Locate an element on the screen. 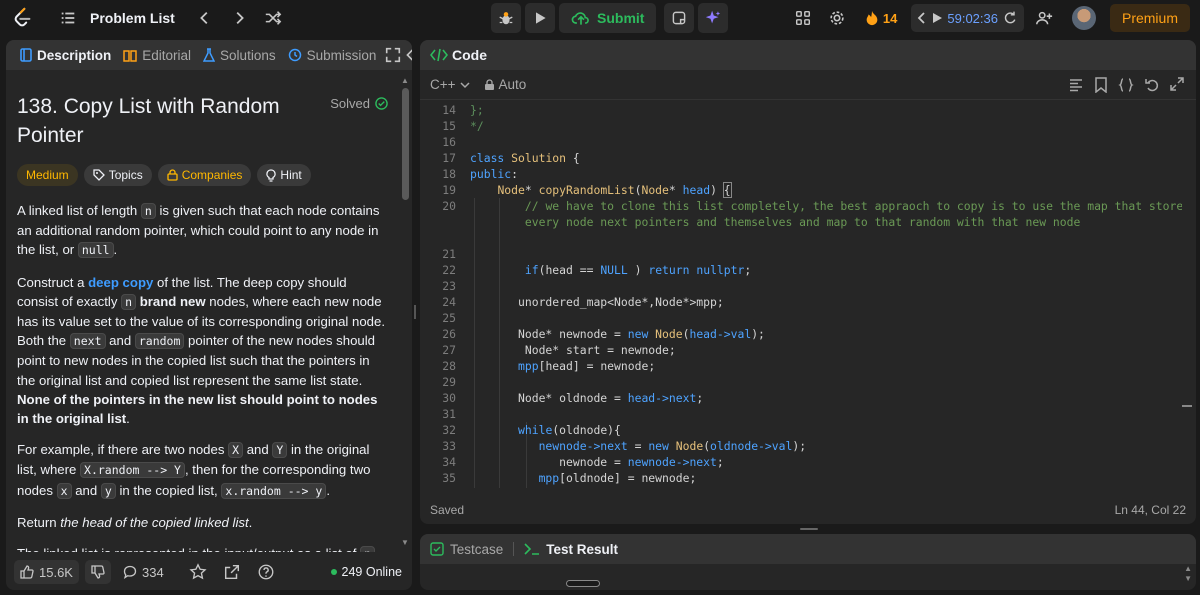  code-header: Code is located at coordinates (808, 55).